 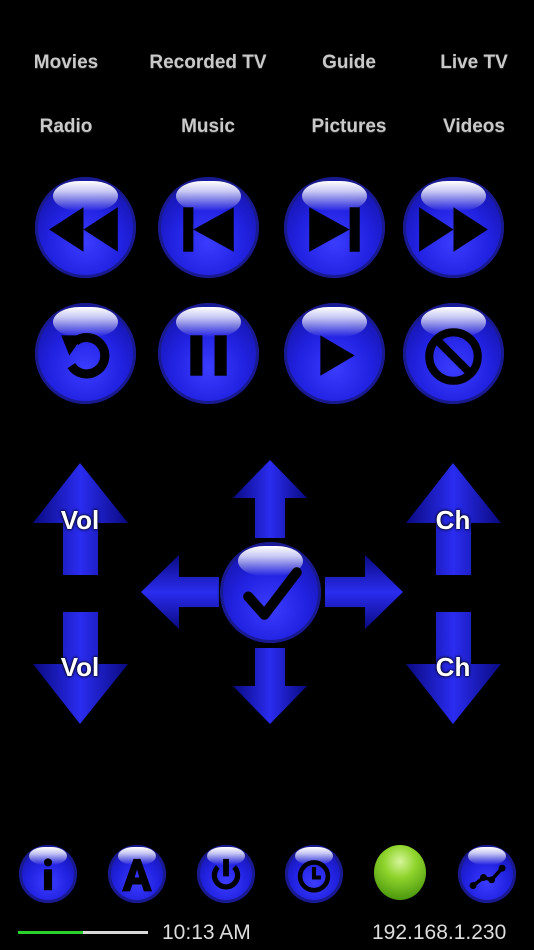 I want to click on progress-fill, so click(x=50, y=932).